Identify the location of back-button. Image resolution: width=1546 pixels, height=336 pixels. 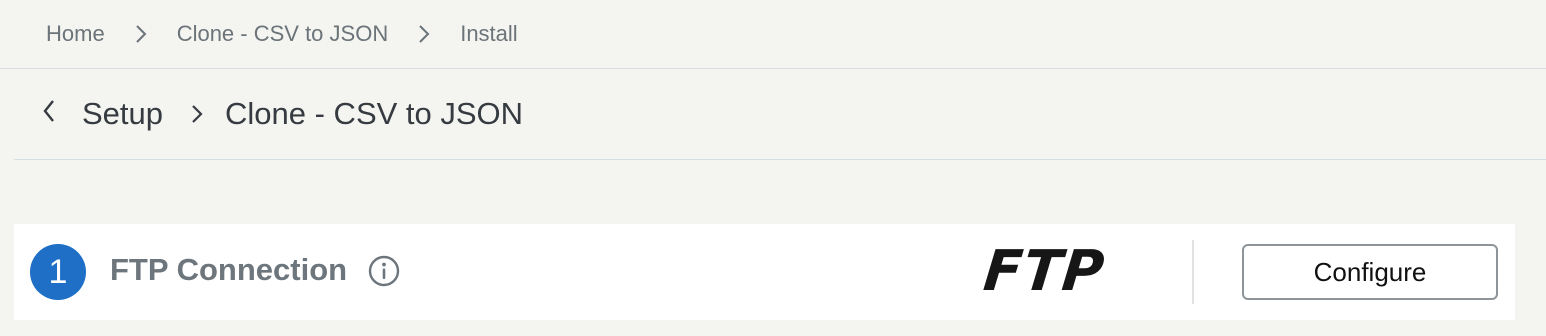
(49, 114).